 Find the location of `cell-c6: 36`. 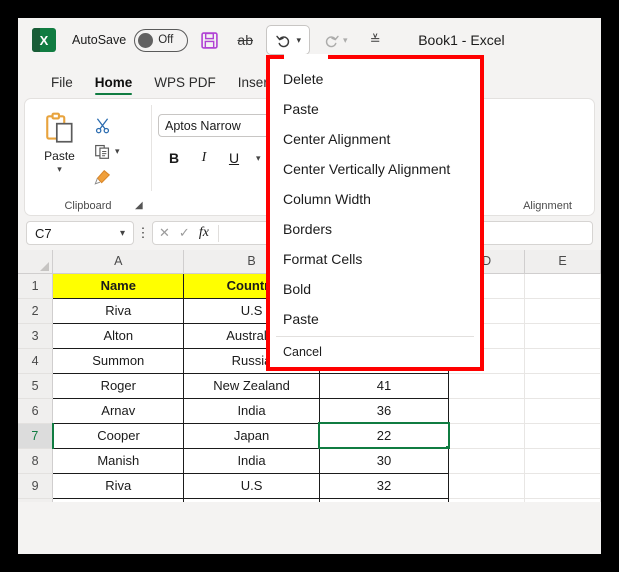

cell-c6: 36 is located at coordinates (384, 410).